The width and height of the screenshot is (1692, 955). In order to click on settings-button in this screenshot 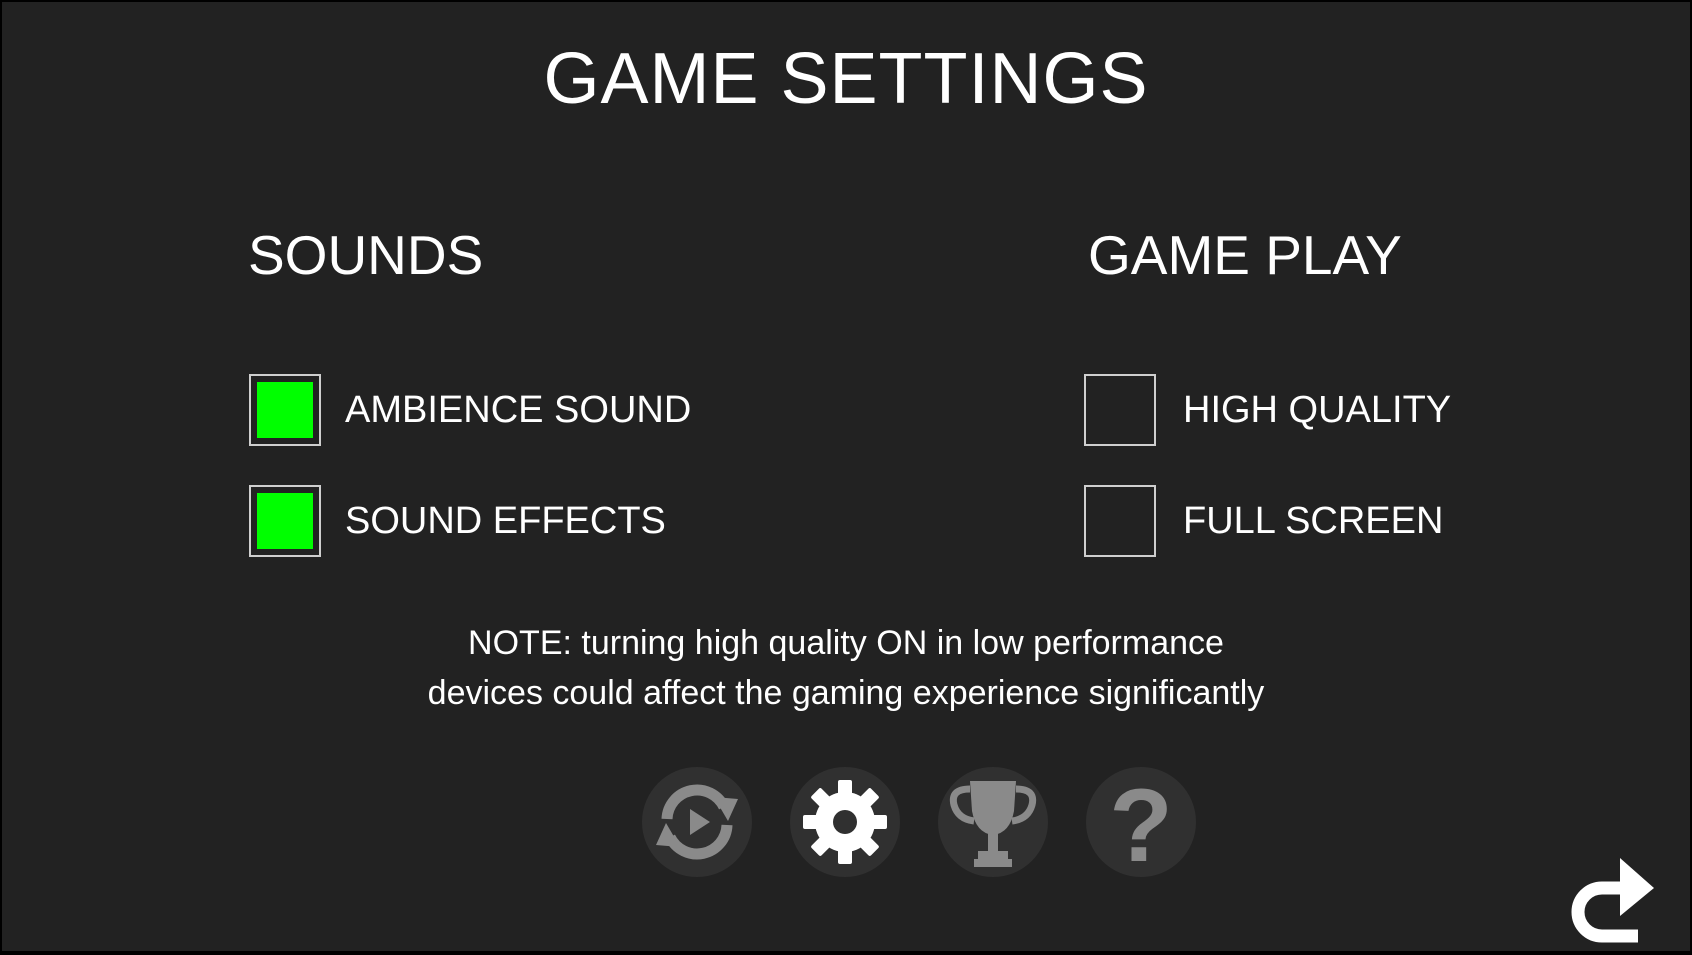, I will do `click(845, 822)`.